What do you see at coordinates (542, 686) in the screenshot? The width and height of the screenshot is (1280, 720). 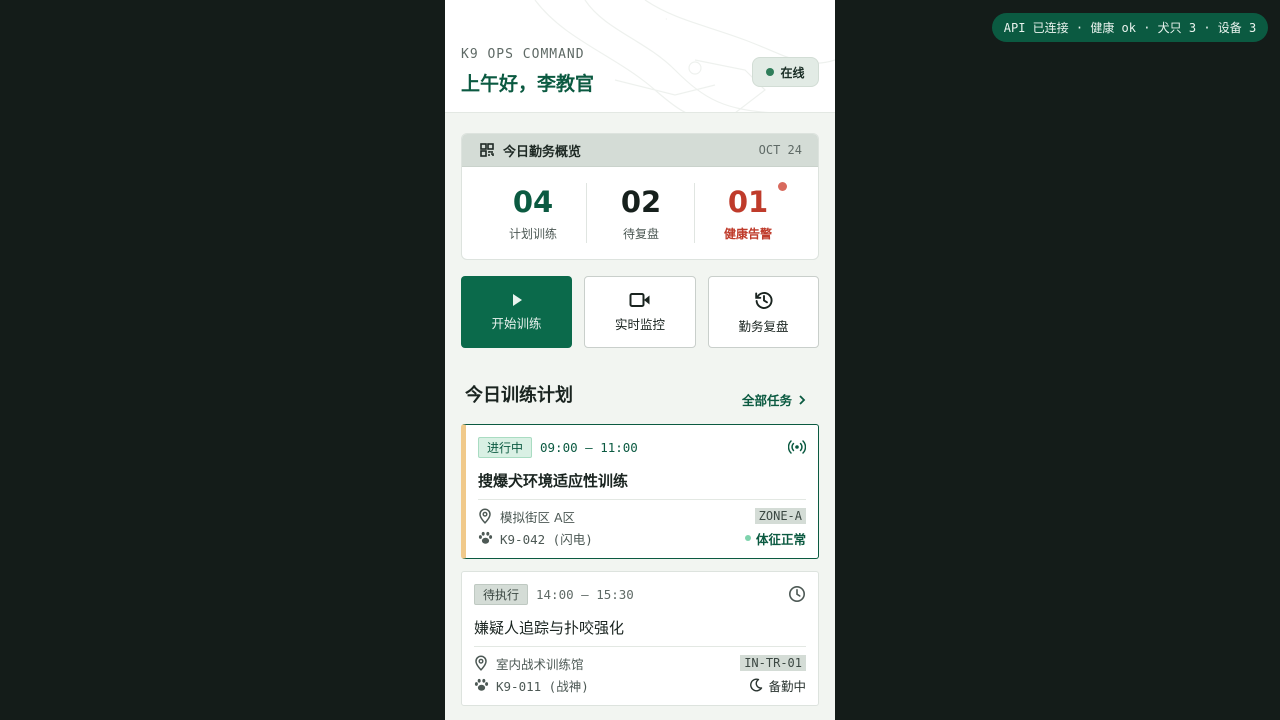 I see `dog-id: K9-011 (战神)` at bounding box center [542, 686].